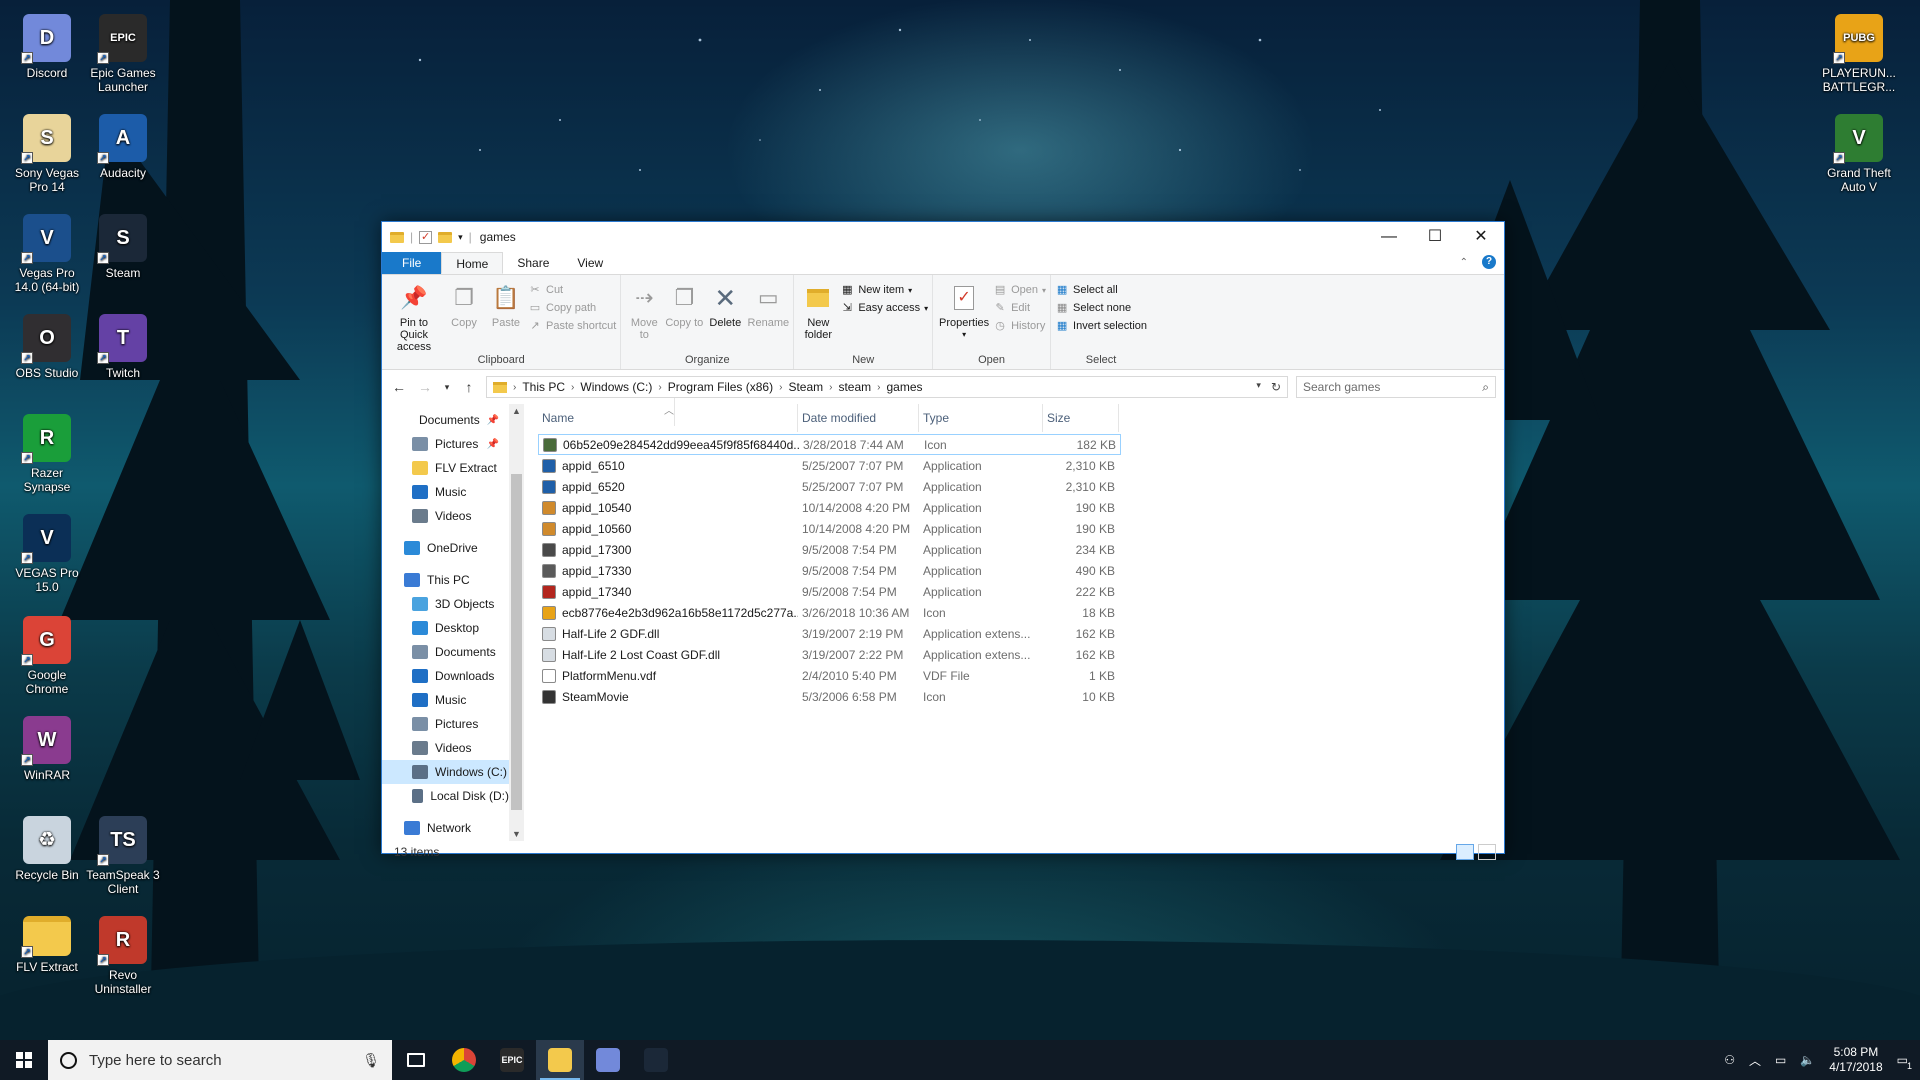 The height and width of the screenshot is (1080, 1920). What do you see at coordinates (1019, 326) in the screenshot?
I see `history-button: ◷ History` at bounding box center [1019, 326].